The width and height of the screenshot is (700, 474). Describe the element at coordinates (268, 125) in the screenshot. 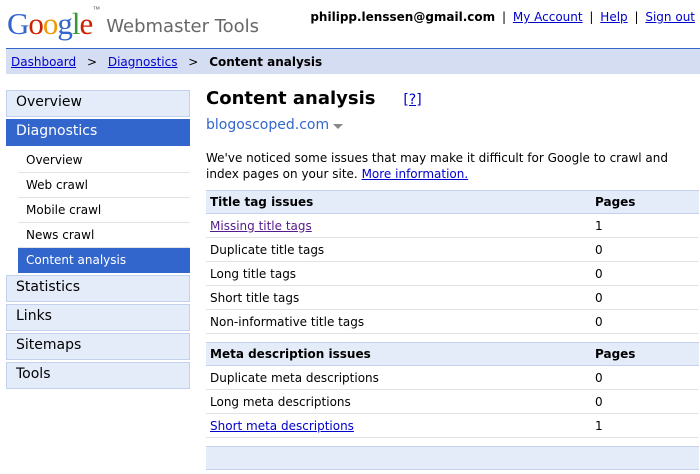

I see `site-selector-value: blogoscoped.com` at that location.